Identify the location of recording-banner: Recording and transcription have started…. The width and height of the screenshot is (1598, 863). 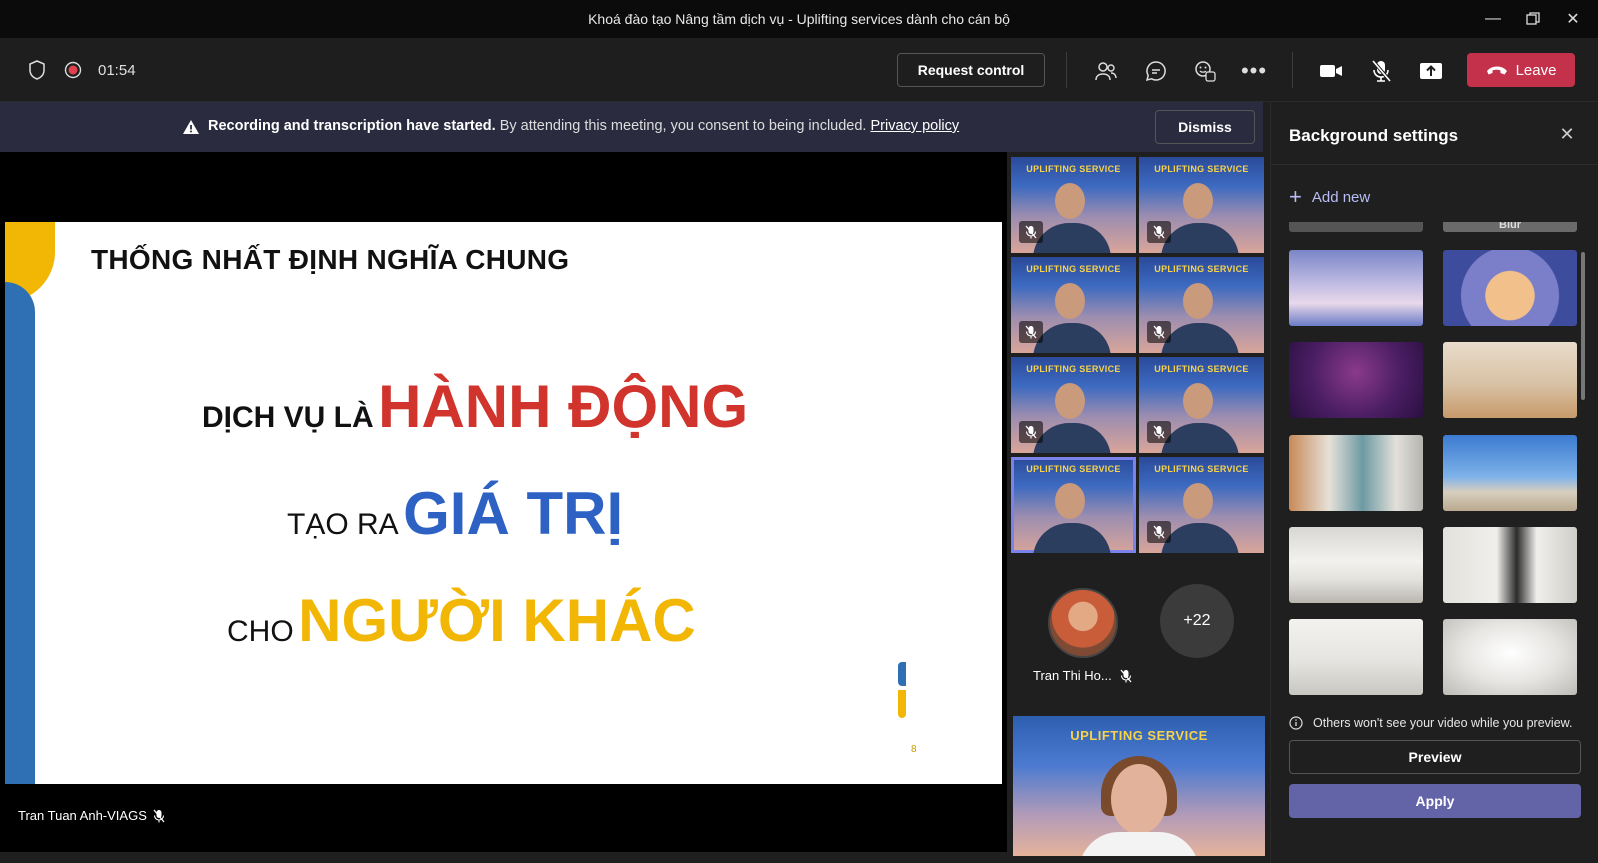
(631, 127).